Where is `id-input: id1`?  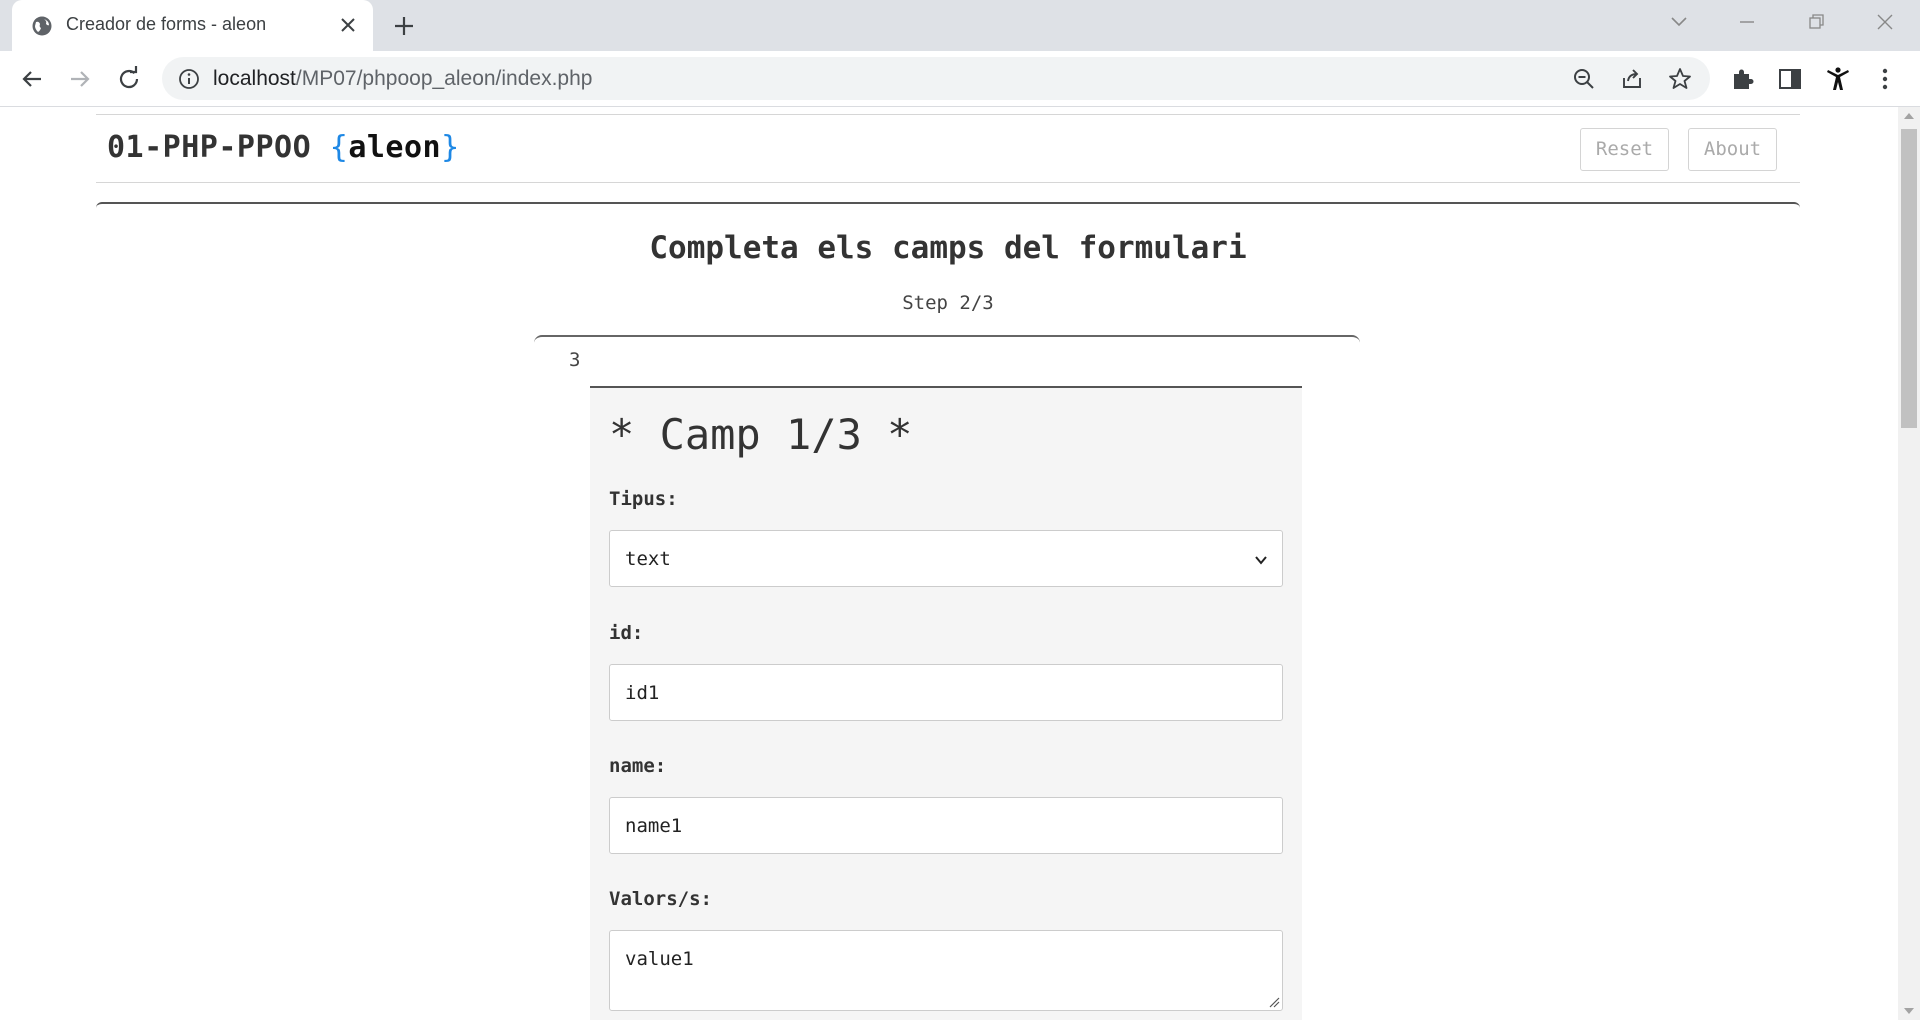 id-input: id1 is located at coordinates (946, 692).